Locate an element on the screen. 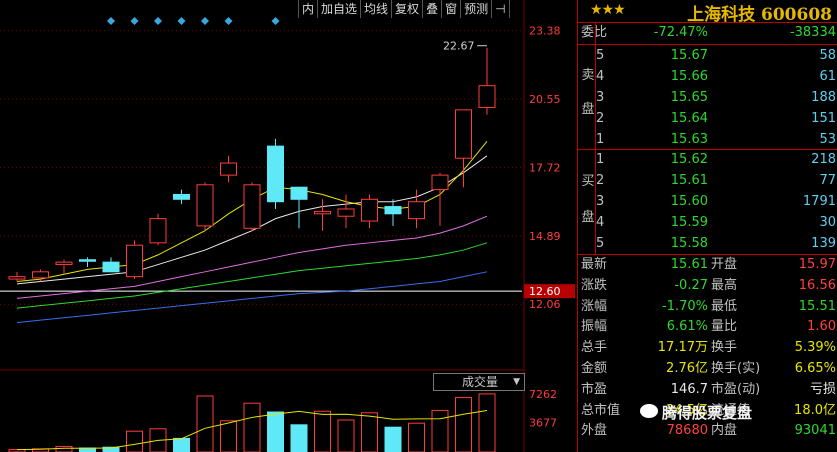 This screenshot has width=837, height=452. stat-row: 最新 15.61 开盘 15.97 is located at coordinates (707, 265).